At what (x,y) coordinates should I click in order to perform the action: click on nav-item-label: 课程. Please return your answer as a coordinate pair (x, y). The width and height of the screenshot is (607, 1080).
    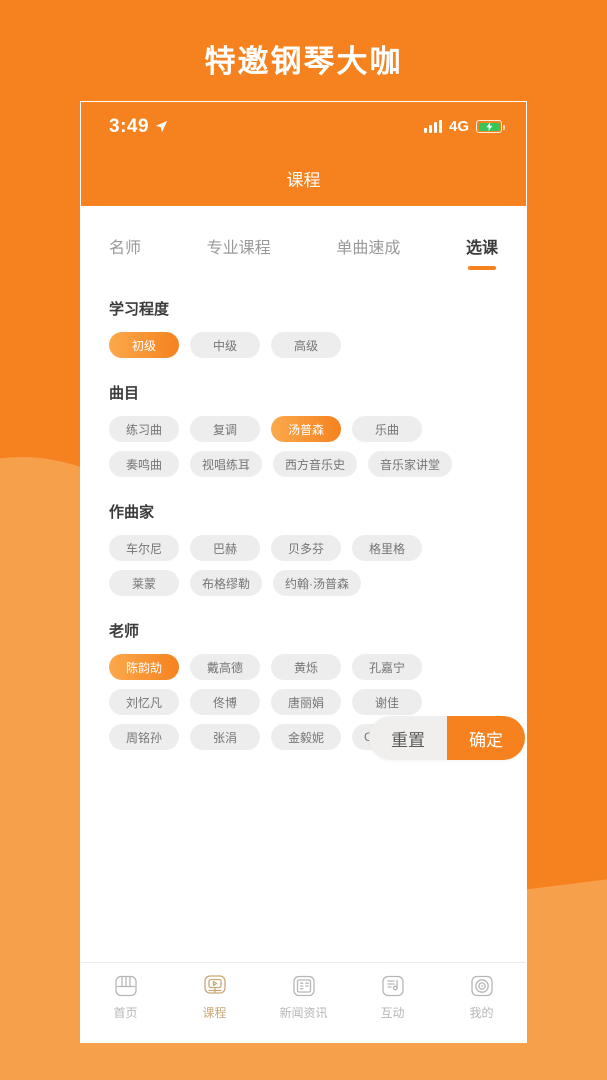
    Looking at the image, I should click on (214, 1013).